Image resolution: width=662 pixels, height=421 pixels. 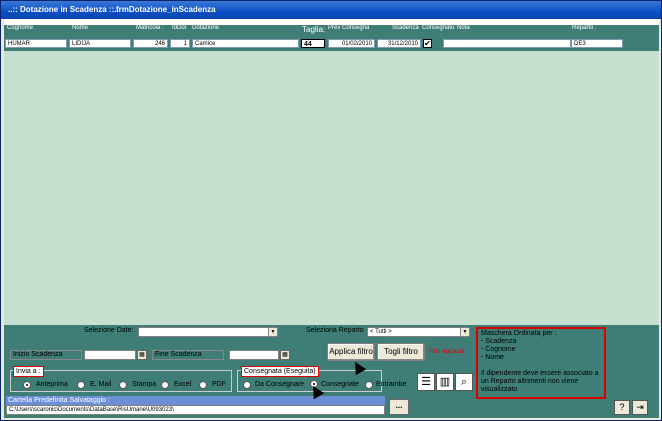 I want to click on inizio-scadenza-label: Inizio Scadenza, so click(x=46, y=355).